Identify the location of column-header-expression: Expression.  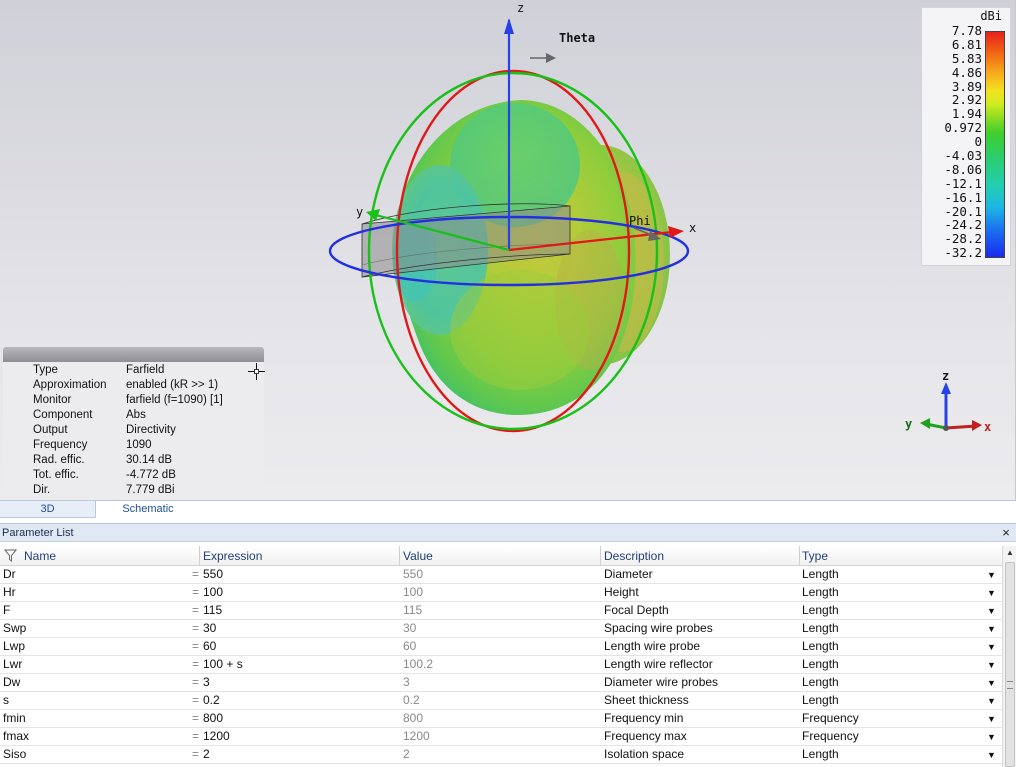
(232, 556).